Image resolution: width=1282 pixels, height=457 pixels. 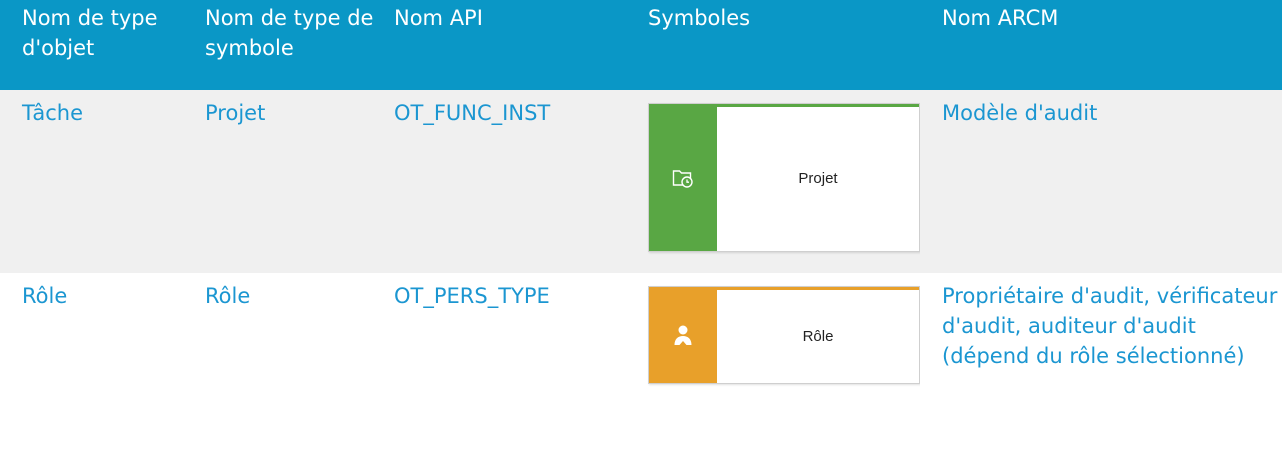 I want to click on symbol-type-cell: Rôle, so click(x=295, y=365).